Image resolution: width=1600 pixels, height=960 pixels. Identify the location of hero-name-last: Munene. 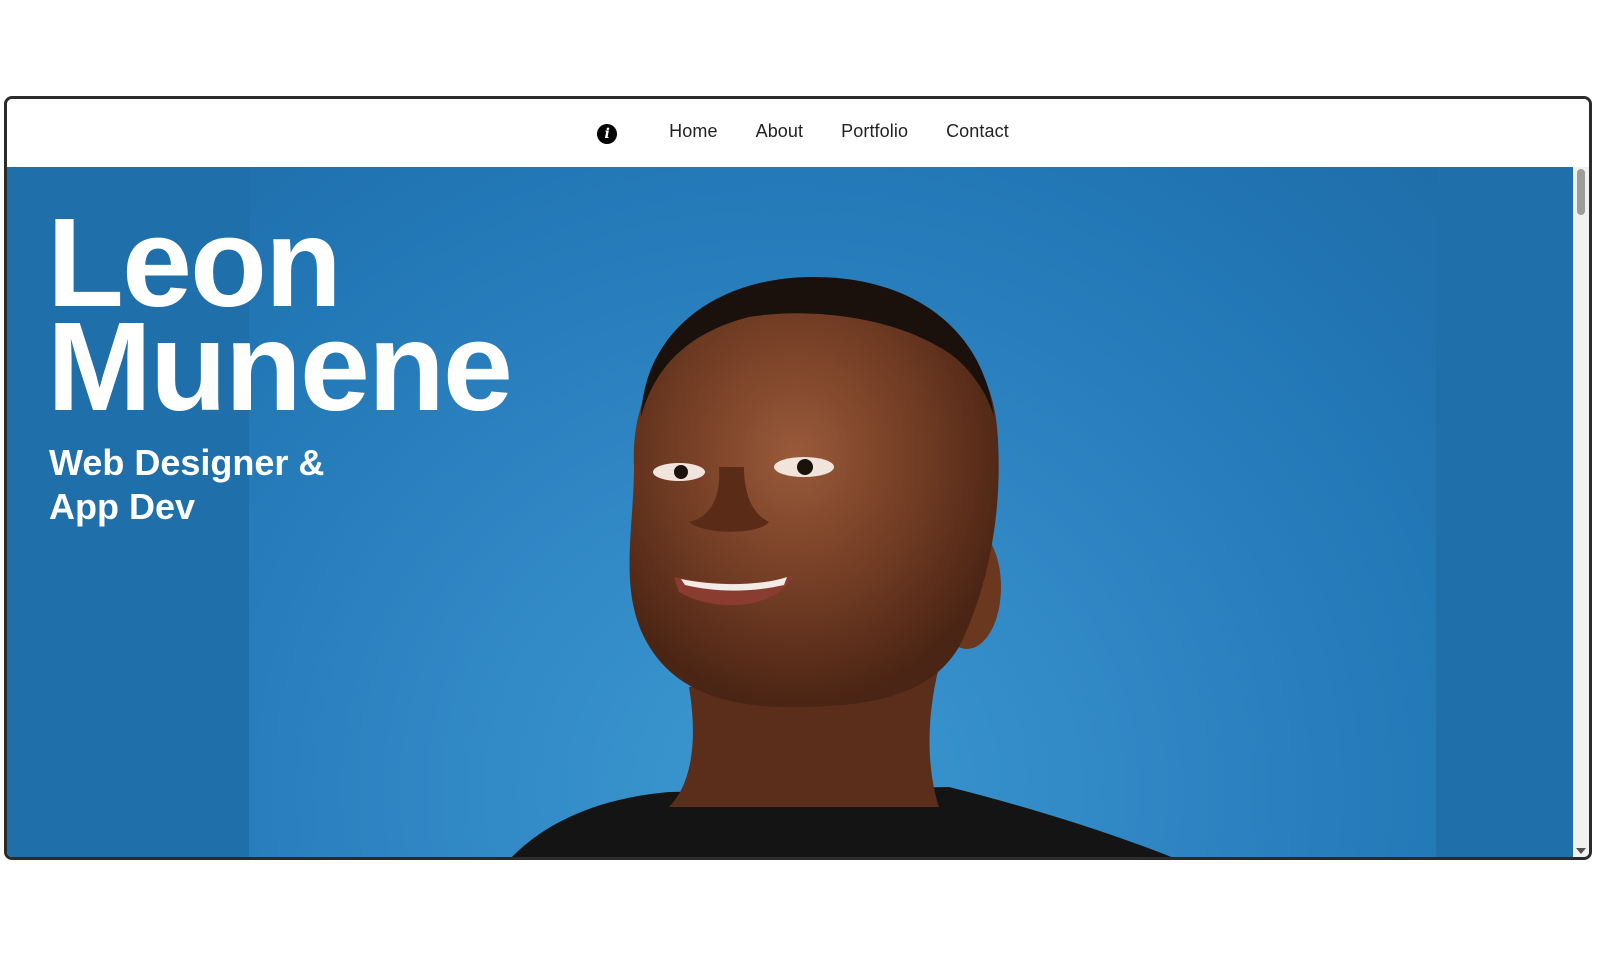
(280, 366).